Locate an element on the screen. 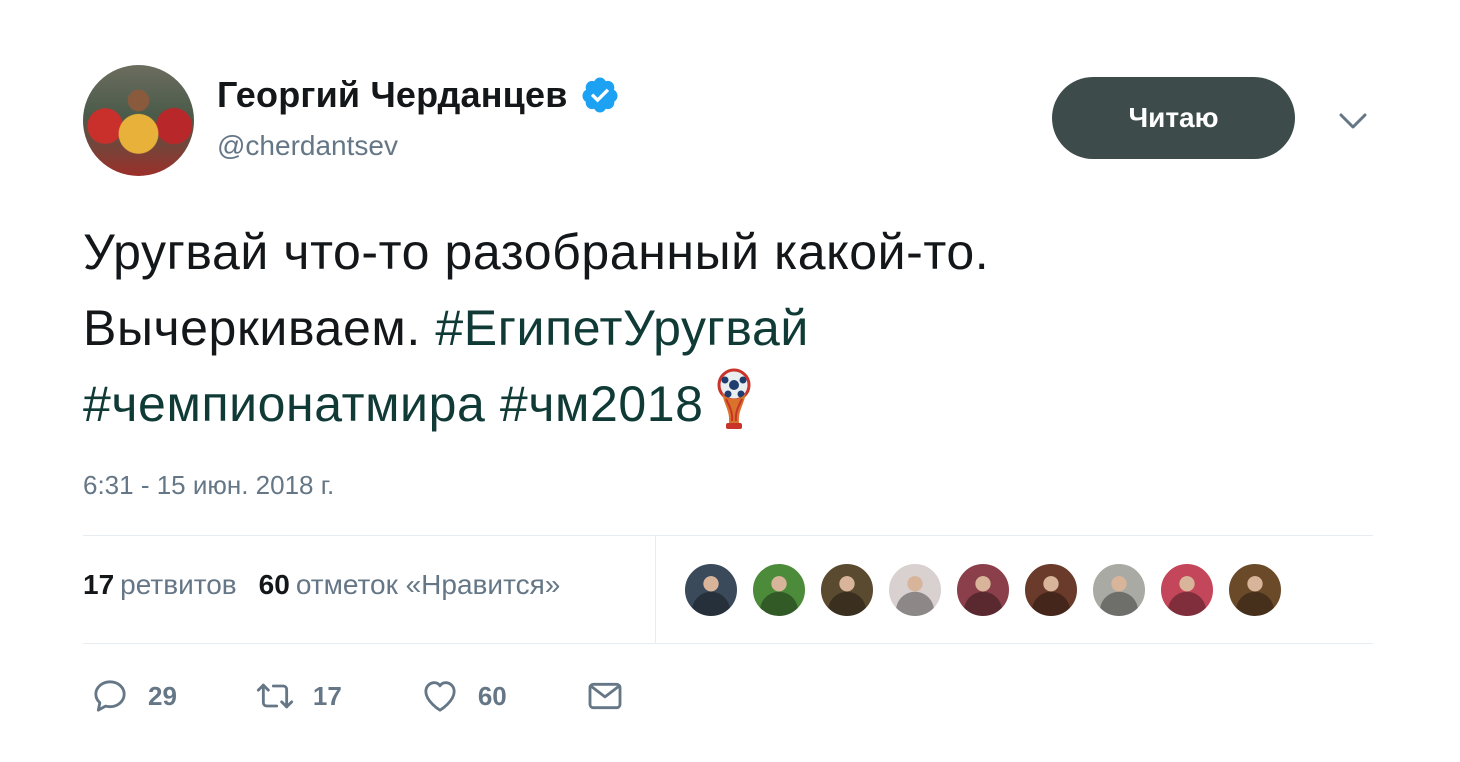 The width and height of the screenshot is (1460, 762). like-count: 60 is located at coordinates (492, 695).